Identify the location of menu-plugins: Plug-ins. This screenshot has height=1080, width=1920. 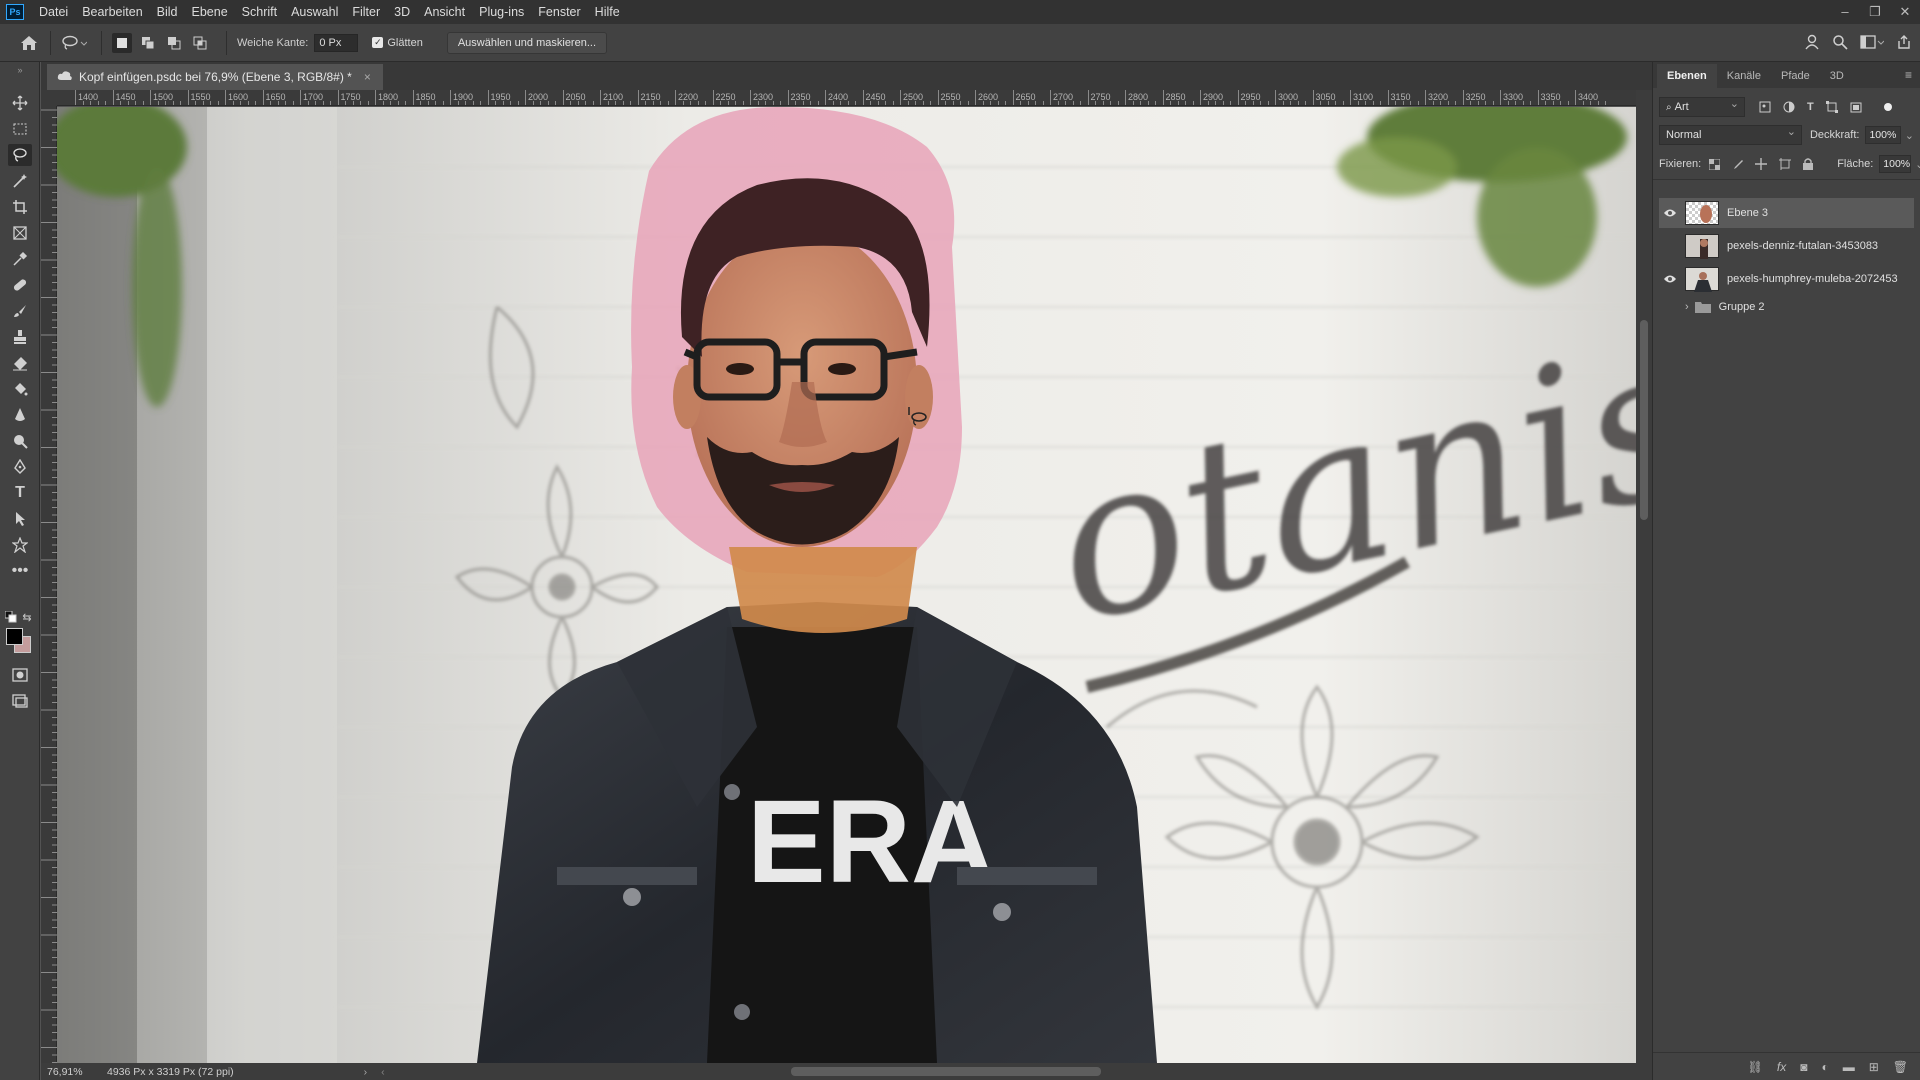
(501, 12).